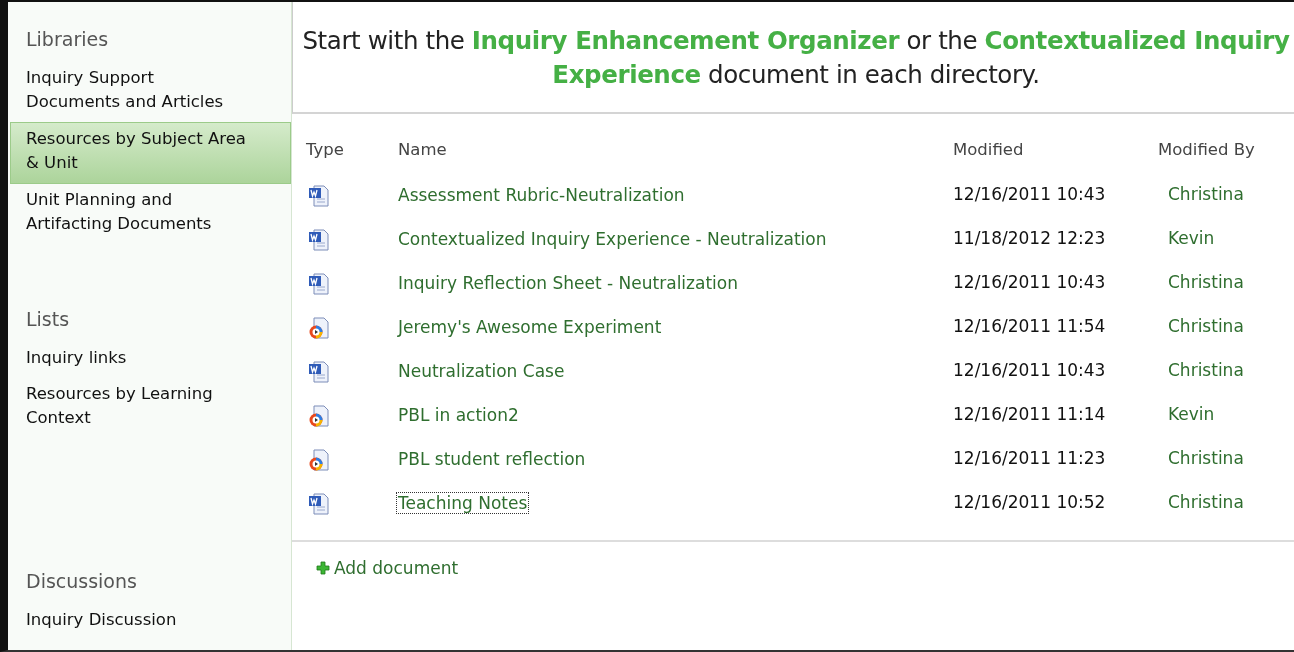 This screenshot has width=1294, height=652. I want to click on plus-icon, so click(323, 568).